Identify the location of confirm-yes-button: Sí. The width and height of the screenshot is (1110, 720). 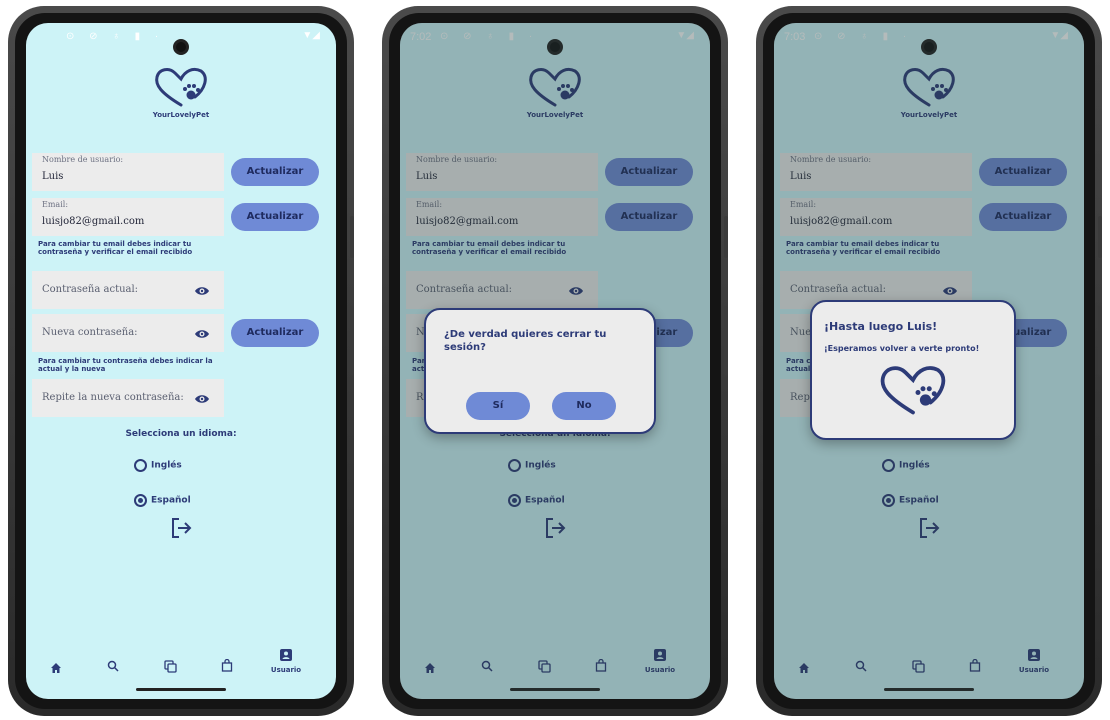
(498, 406).